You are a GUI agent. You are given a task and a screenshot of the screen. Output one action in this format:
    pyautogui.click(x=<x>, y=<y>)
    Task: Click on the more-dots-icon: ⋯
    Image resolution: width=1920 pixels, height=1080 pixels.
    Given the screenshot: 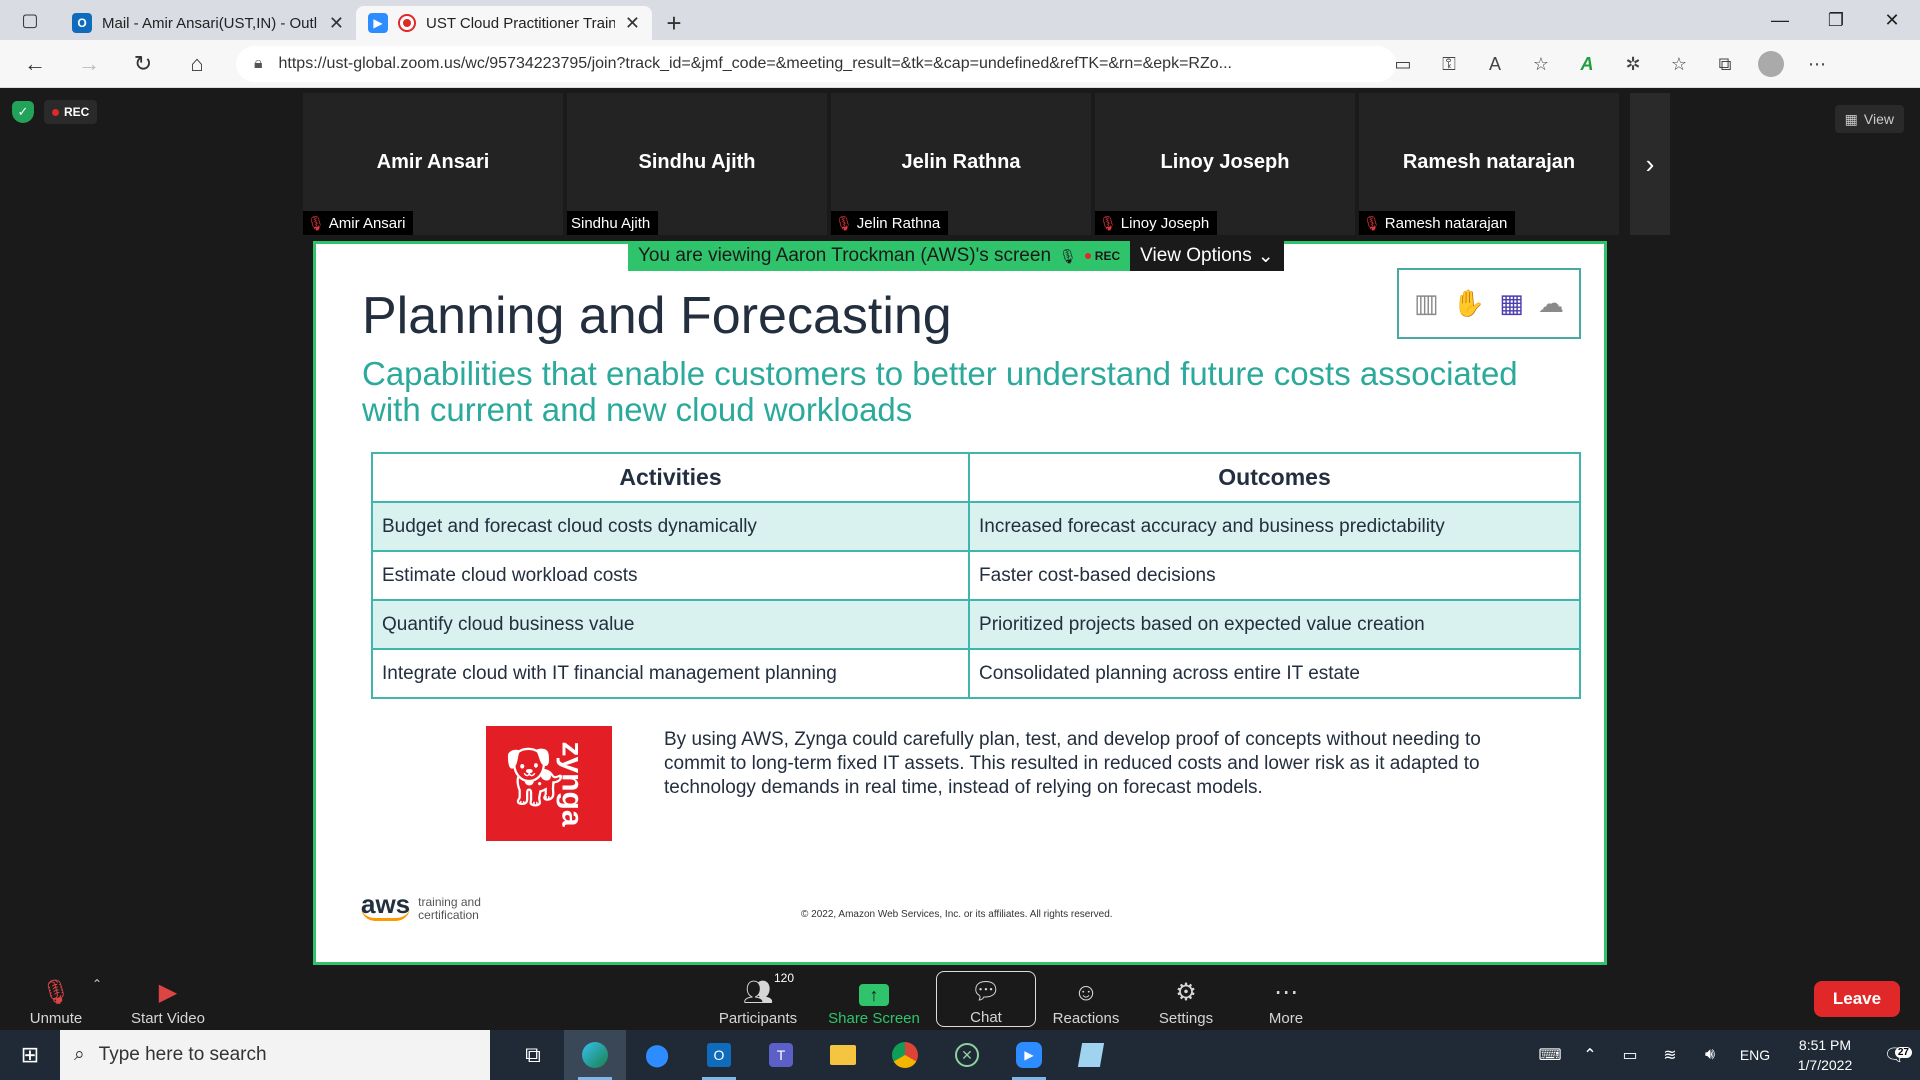 What is the action you would take?
    pyautogui.click(x=1286, y=992)
    